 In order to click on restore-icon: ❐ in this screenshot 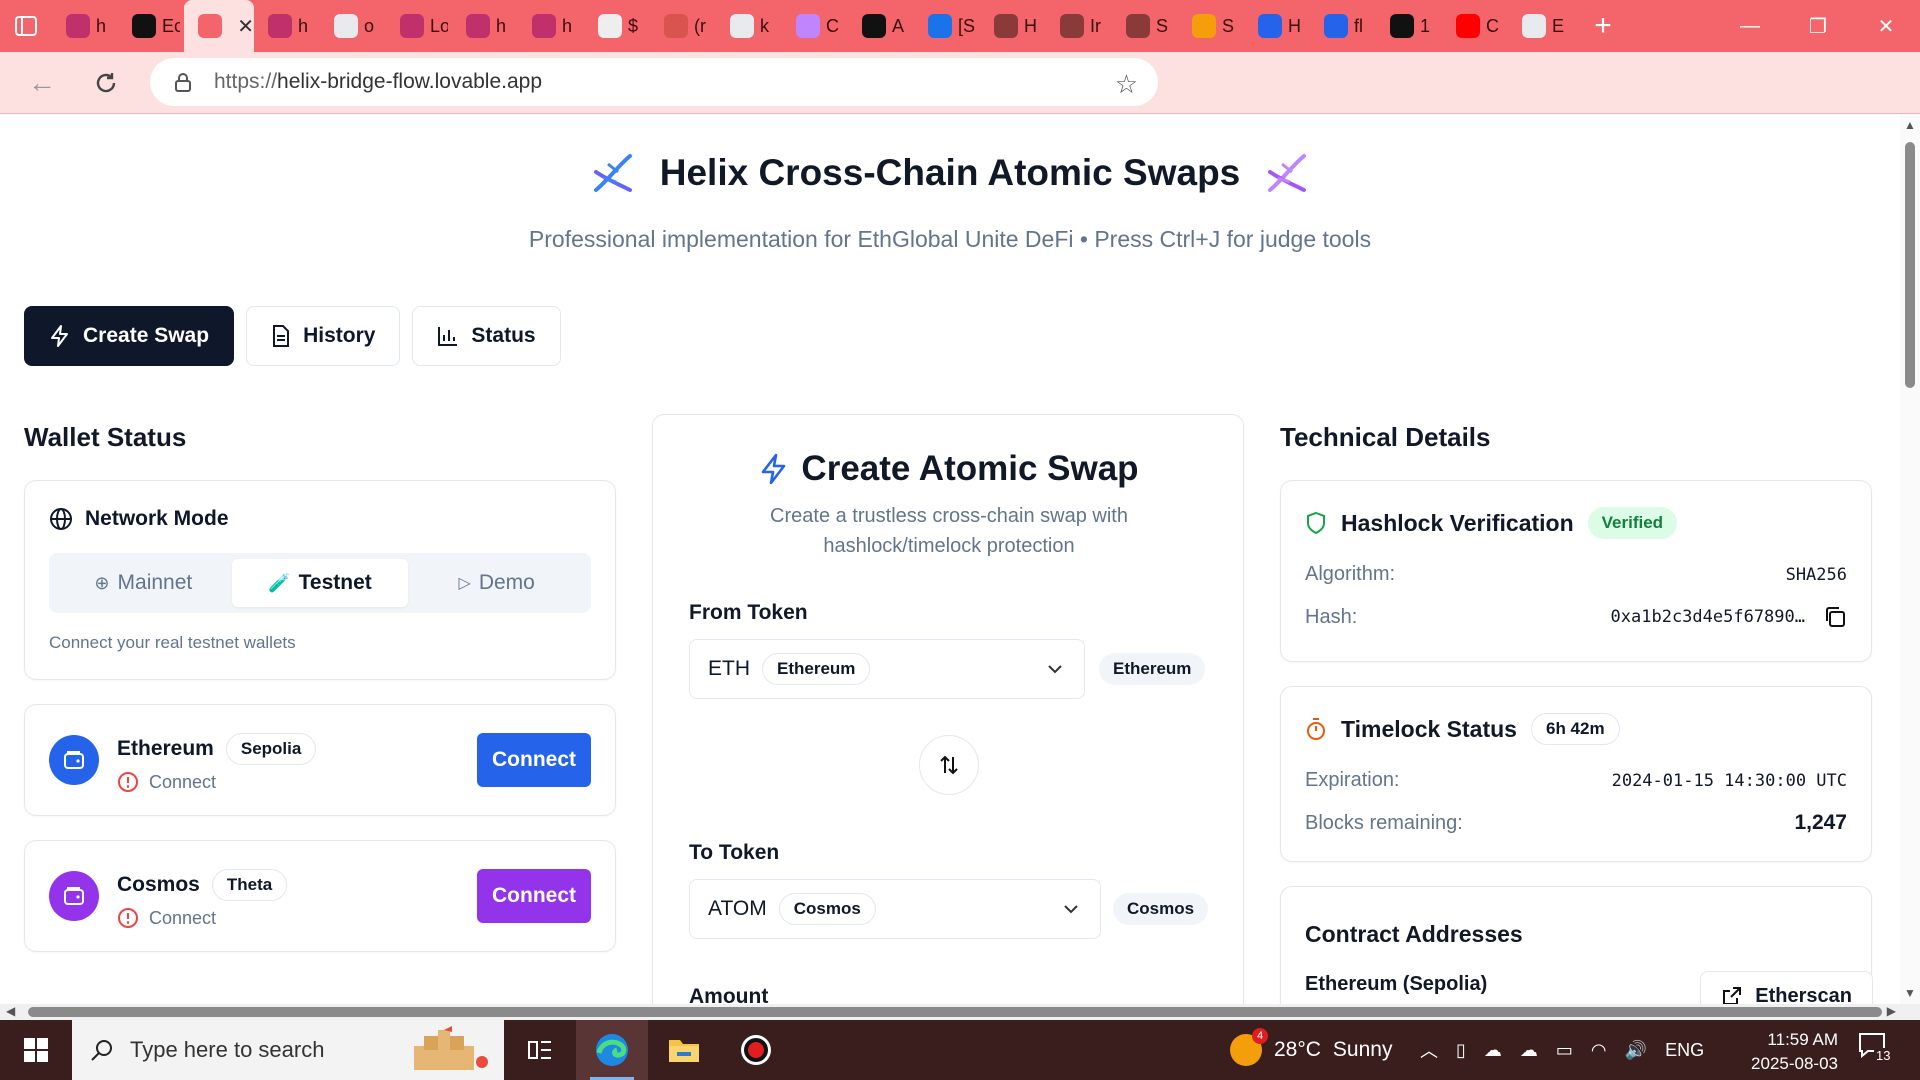, I will do `click(1818, 26)`.